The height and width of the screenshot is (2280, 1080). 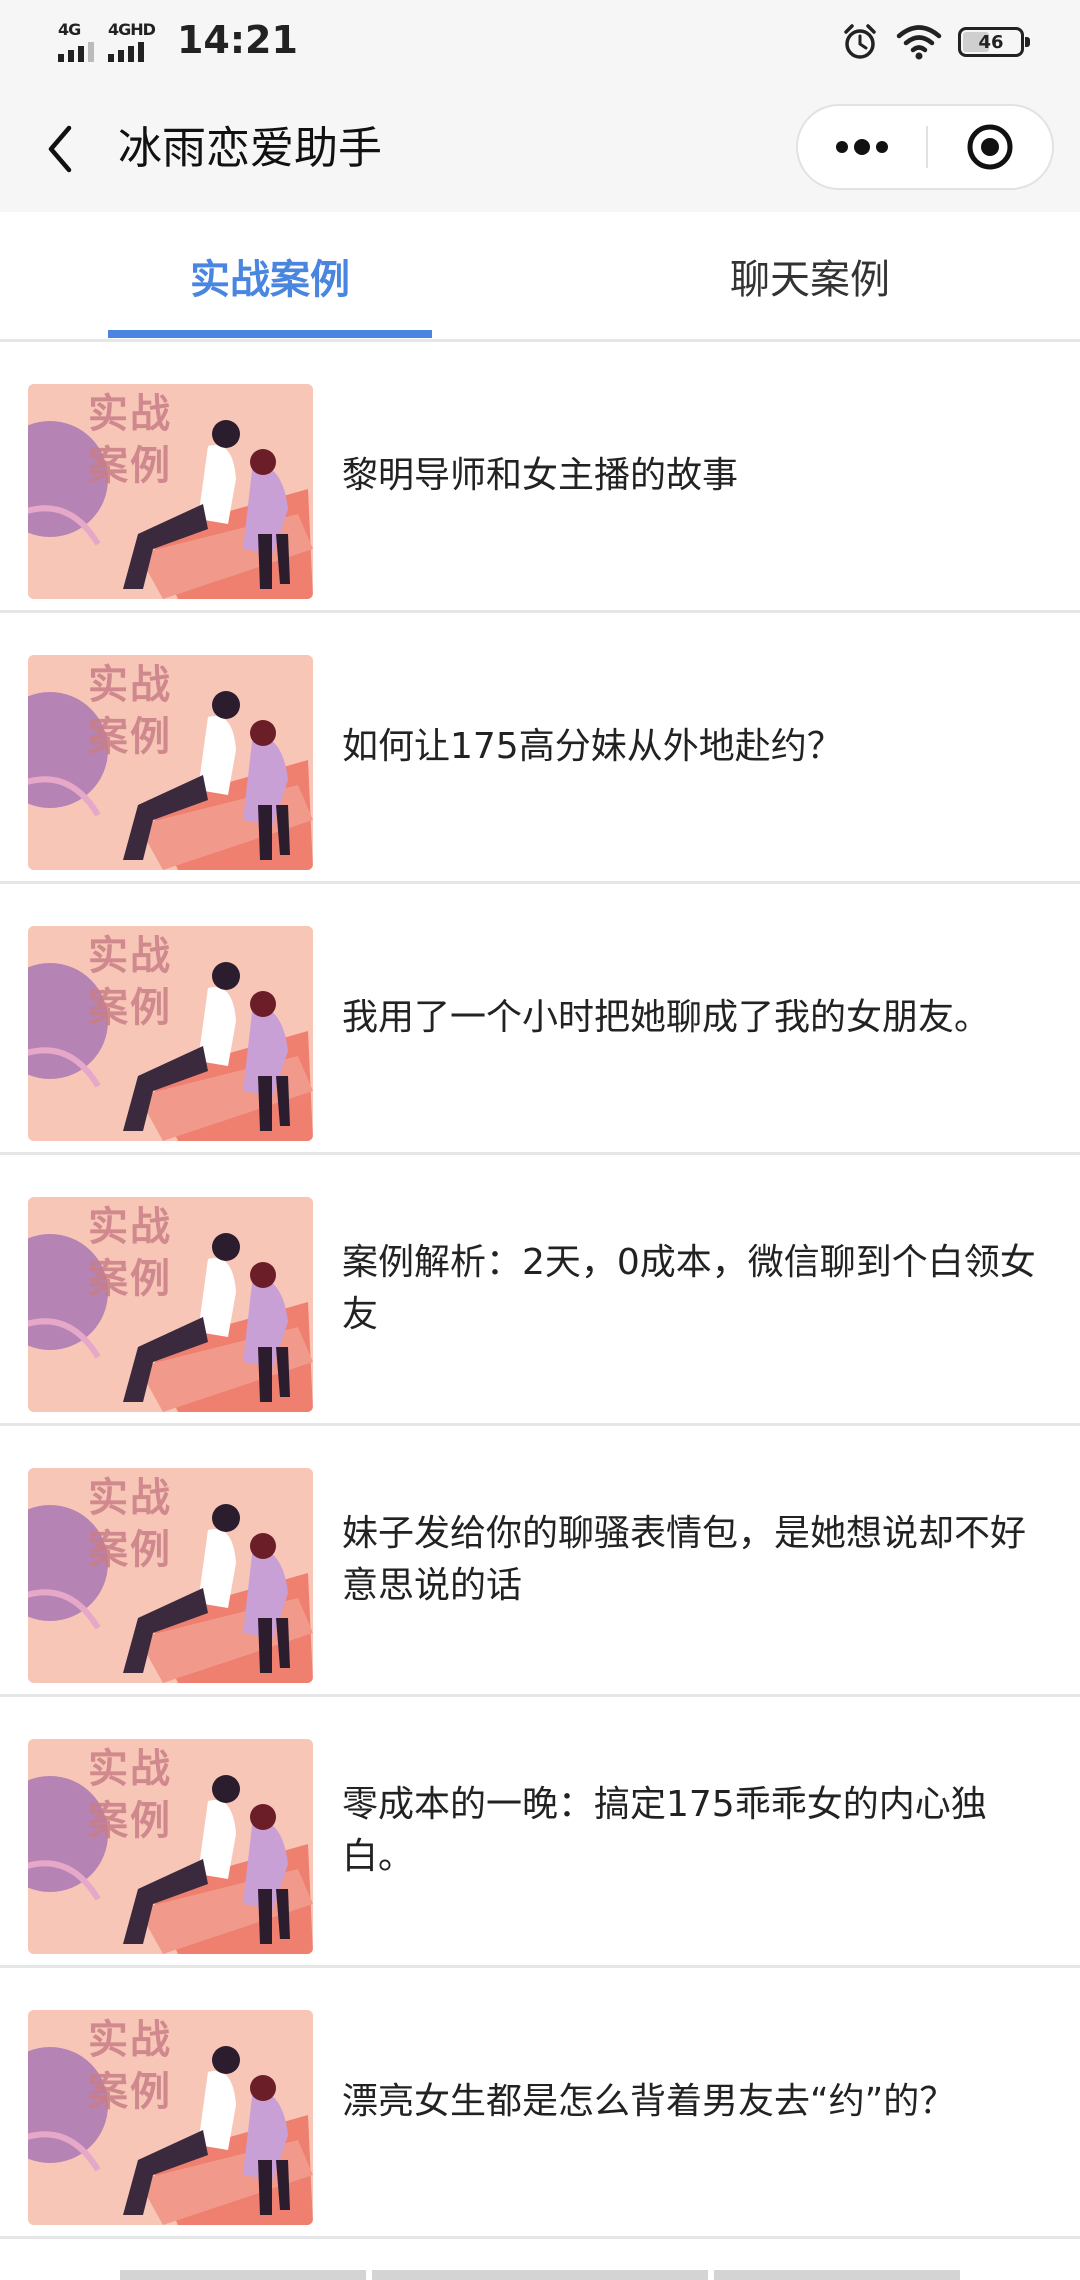 I want to click on list-item: 实战 案例 案例解析：2天，0成本，微信聊到个白领女友, so click(x=540, y=1290).